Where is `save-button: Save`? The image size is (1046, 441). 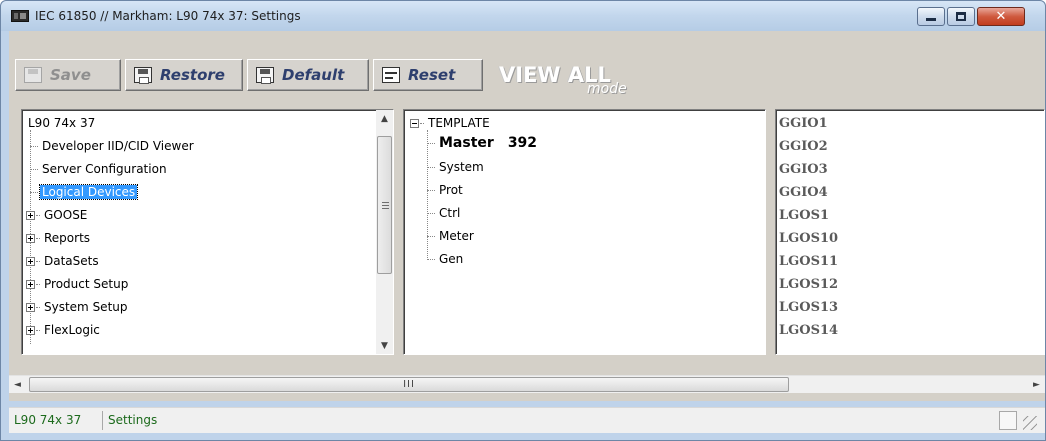 save-button: Save is located at coordinates (68, 75).